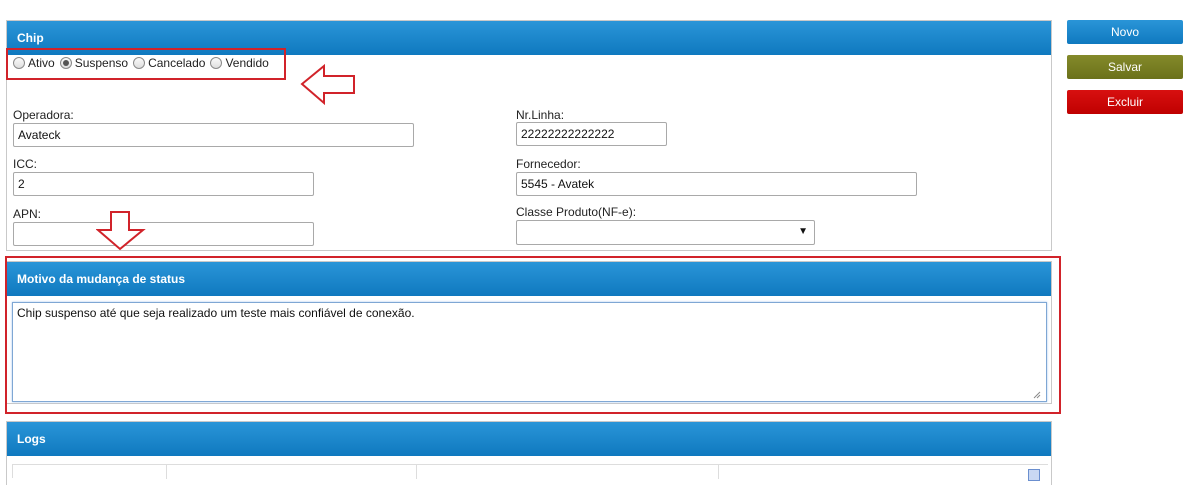 This screenshot has height=485, width=1195. What do you see at coordinates (1125, 67) in the screenshot?
I see `salvar-button: Salvar` at bounding box center [1125, 67].